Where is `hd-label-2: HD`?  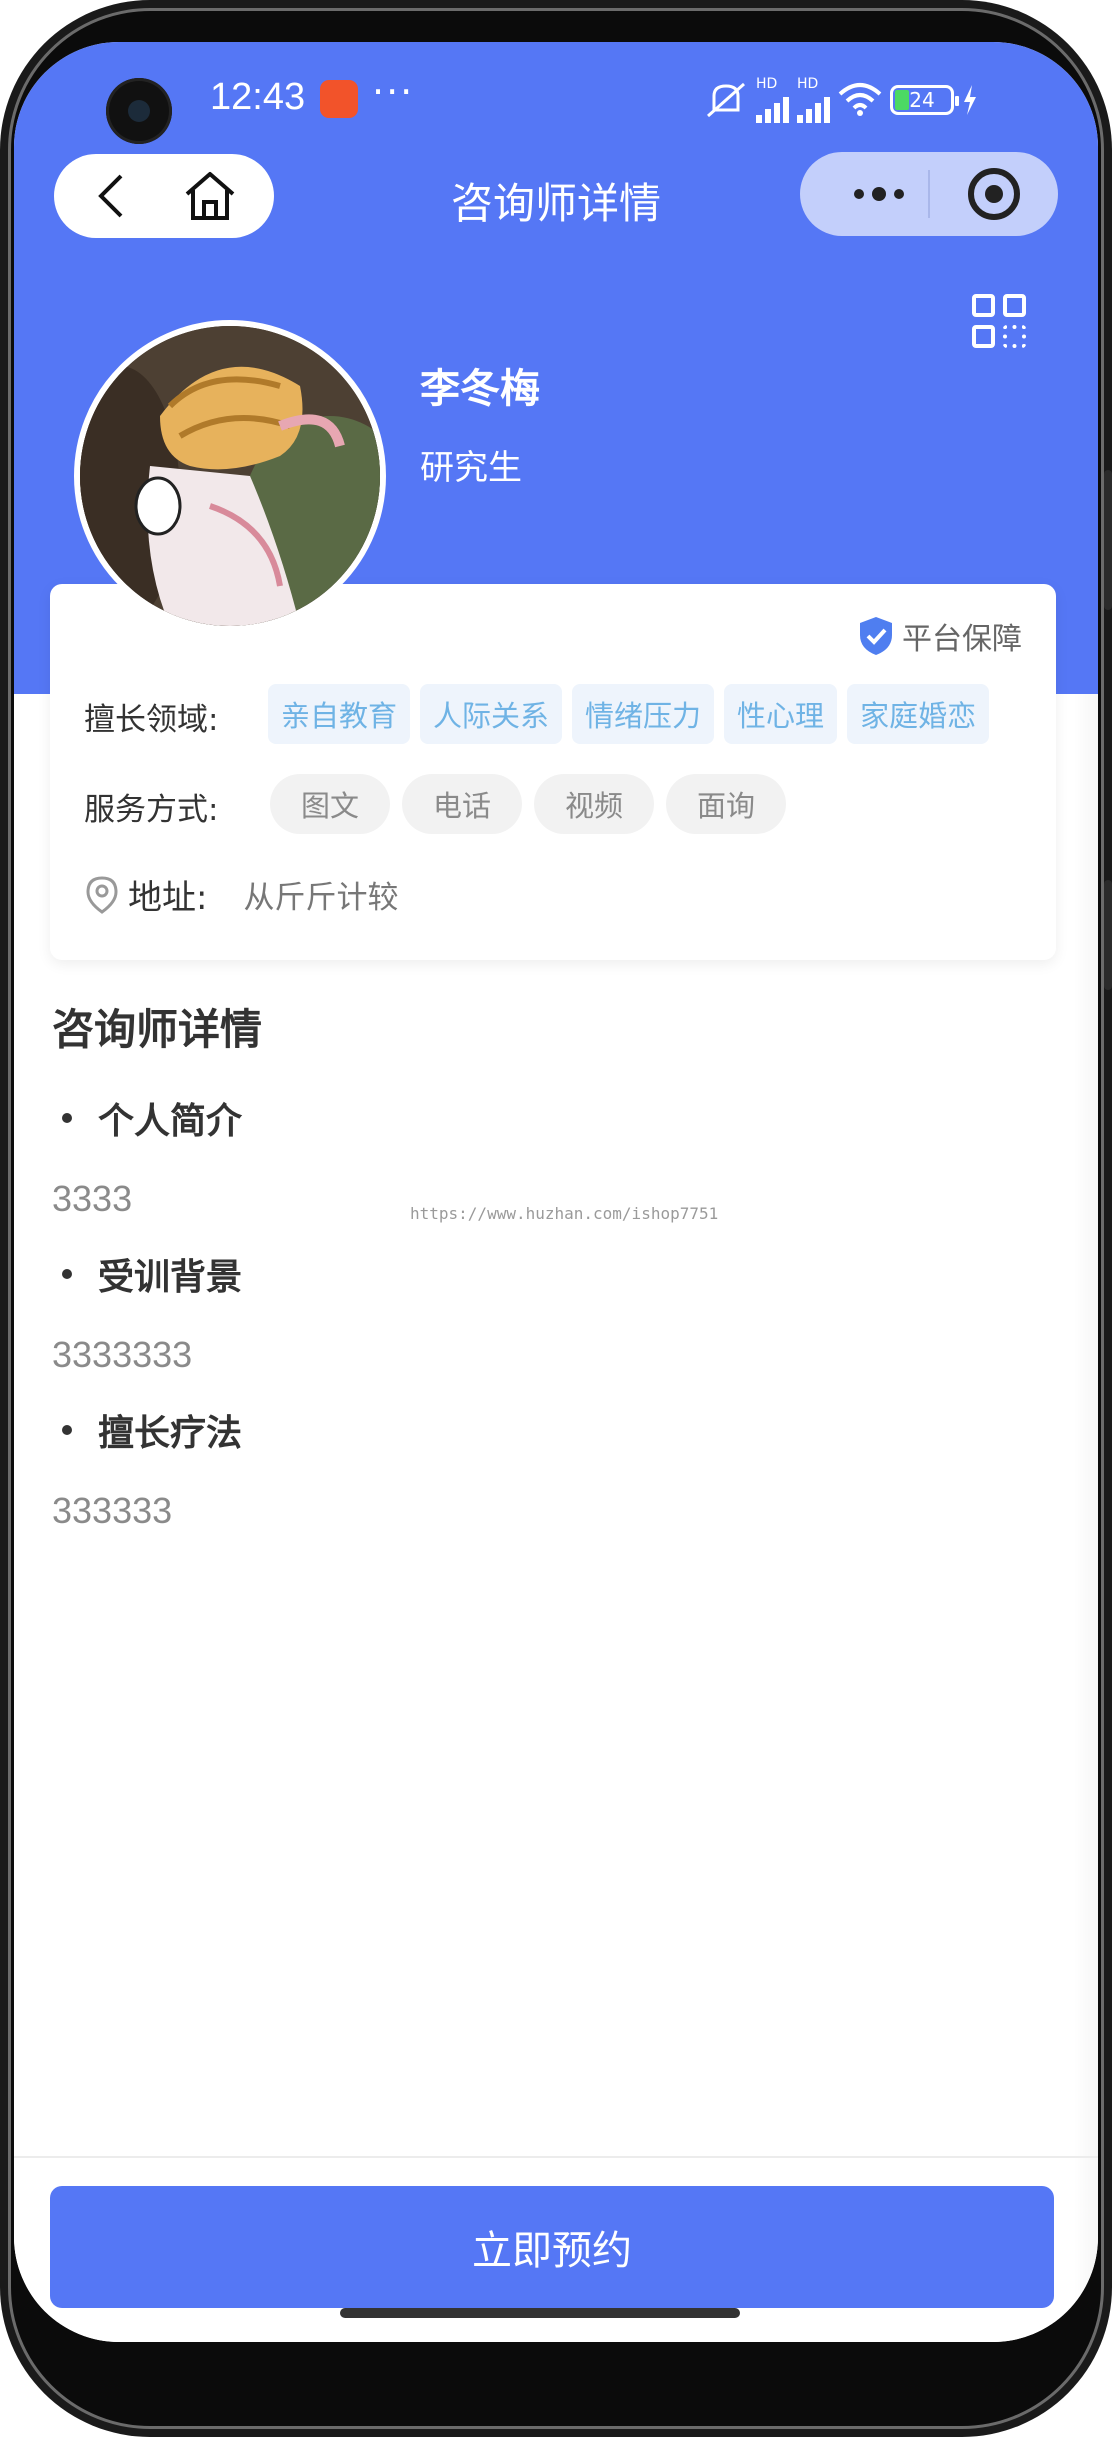
hd-label-2: HD is located at coordinates (808, 84).